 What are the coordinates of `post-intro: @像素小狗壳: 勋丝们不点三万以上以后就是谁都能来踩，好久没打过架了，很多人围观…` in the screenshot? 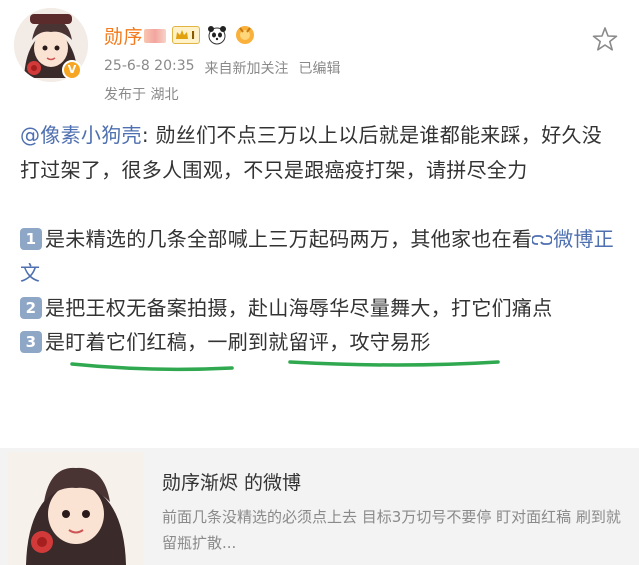 It's located at (320, 152).